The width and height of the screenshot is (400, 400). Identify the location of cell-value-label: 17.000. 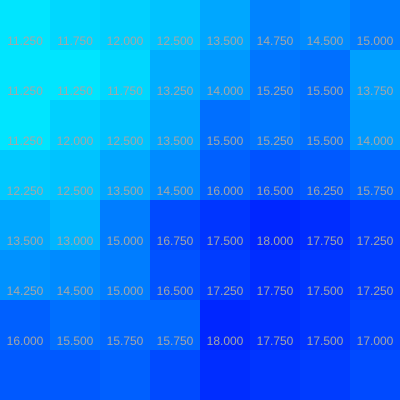
(375, 341).